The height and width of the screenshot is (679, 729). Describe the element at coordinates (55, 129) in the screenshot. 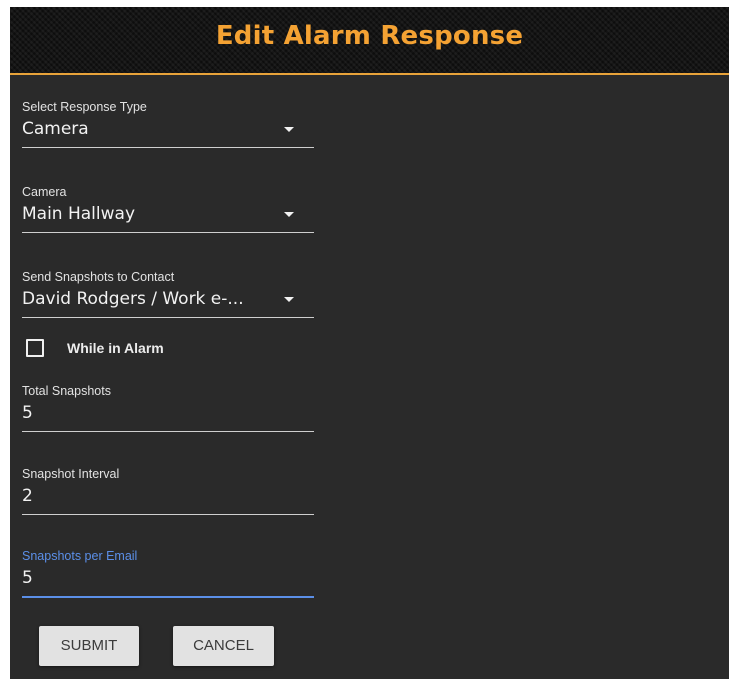

I see `response-type-value: Camera` at that location.